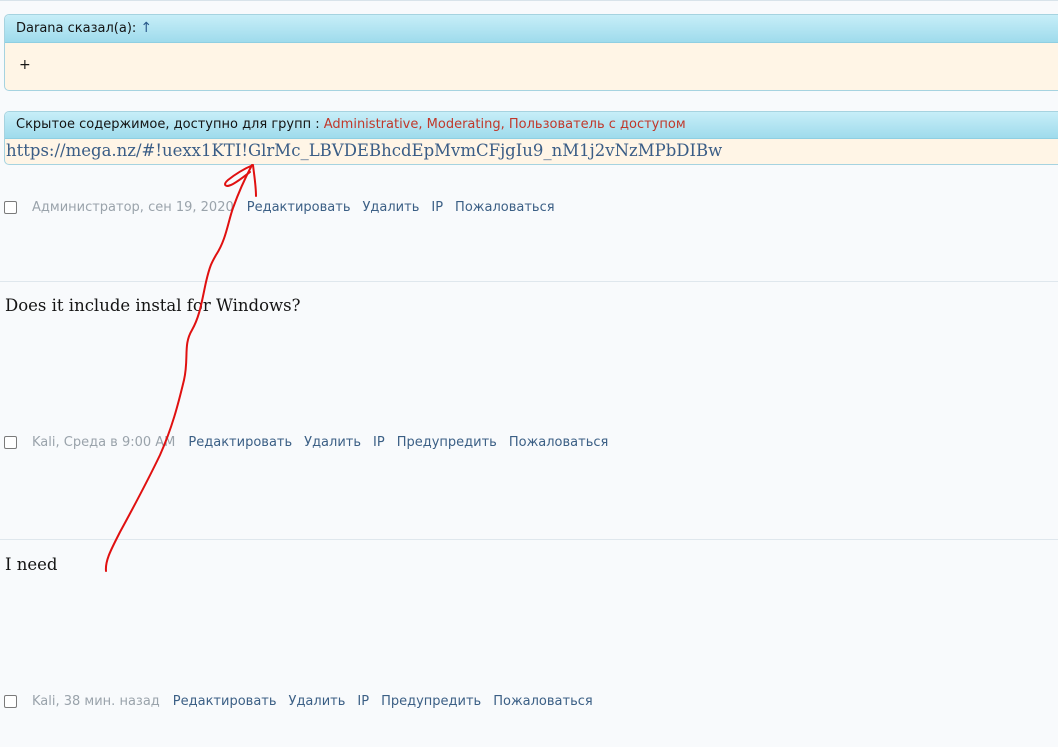 Image resolution: width=1058 pixels, height=747 pixels. I want to click on post-meta: Kali, 38 мин. назад, so click(96, 701).